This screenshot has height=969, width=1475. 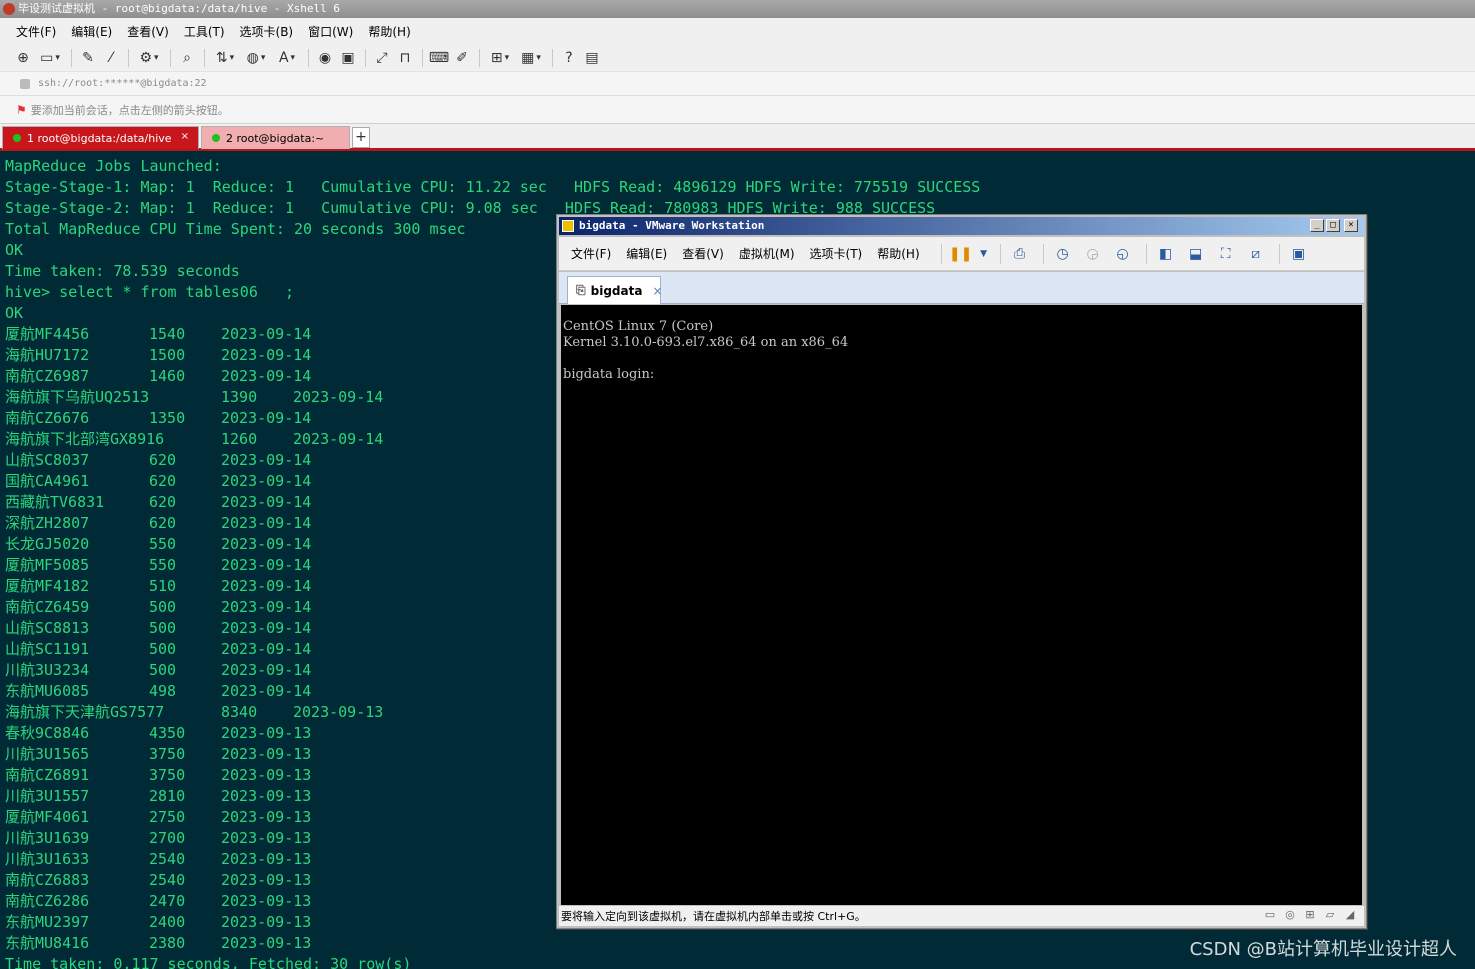 I want to click on session-add-arrow-icon: ⚑, so click(x=21, y=110).